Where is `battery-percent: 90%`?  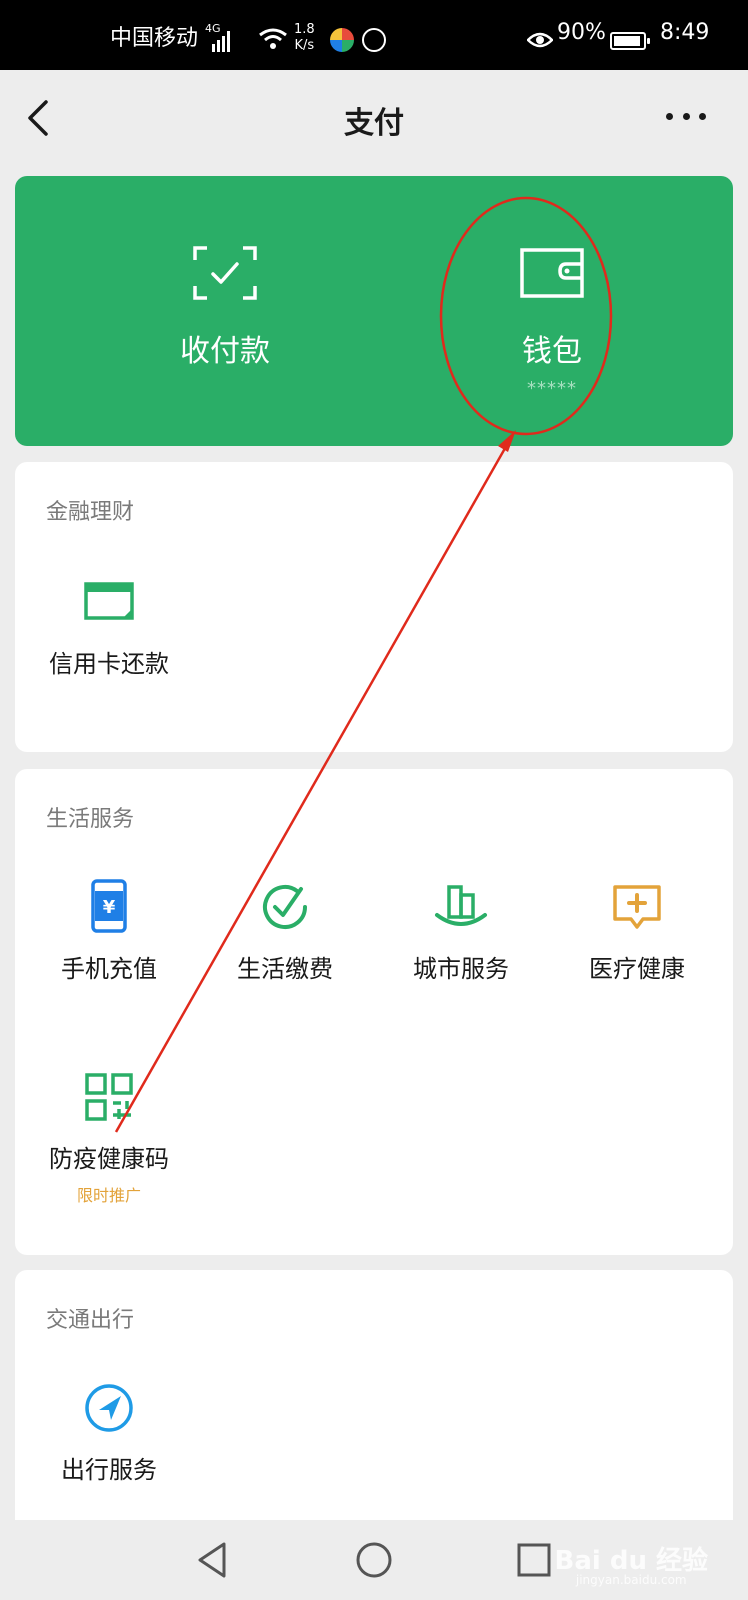
battery-percent: 90% is located at coordinates (581, 32).